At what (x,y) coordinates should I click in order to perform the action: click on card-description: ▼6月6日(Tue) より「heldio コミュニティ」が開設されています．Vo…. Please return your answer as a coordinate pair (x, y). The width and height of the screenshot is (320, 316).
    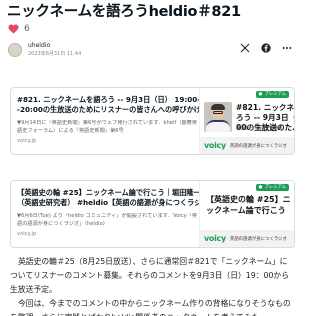
    Looking at the image, I should click on (107, 220).